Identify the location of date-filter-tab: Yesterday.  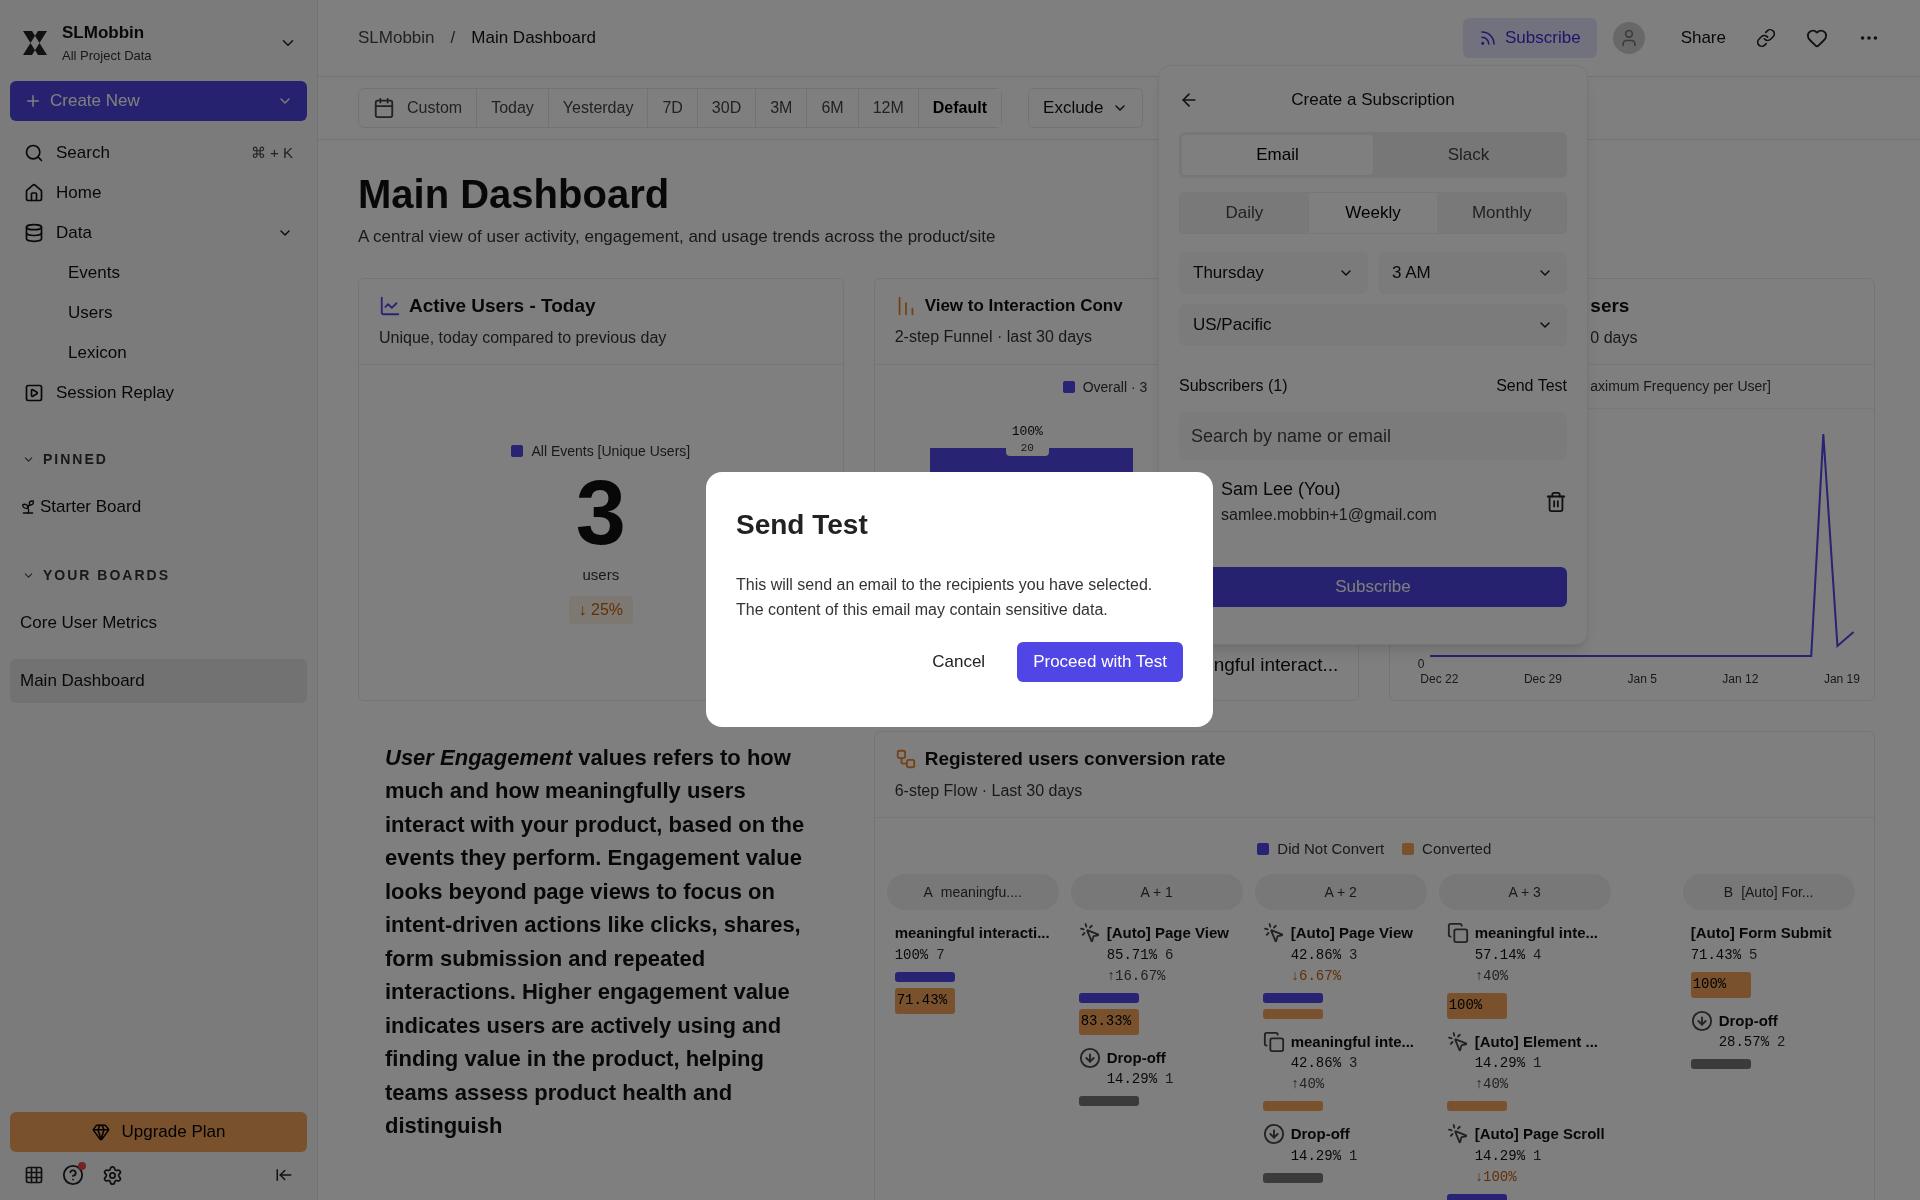
(597, 108).